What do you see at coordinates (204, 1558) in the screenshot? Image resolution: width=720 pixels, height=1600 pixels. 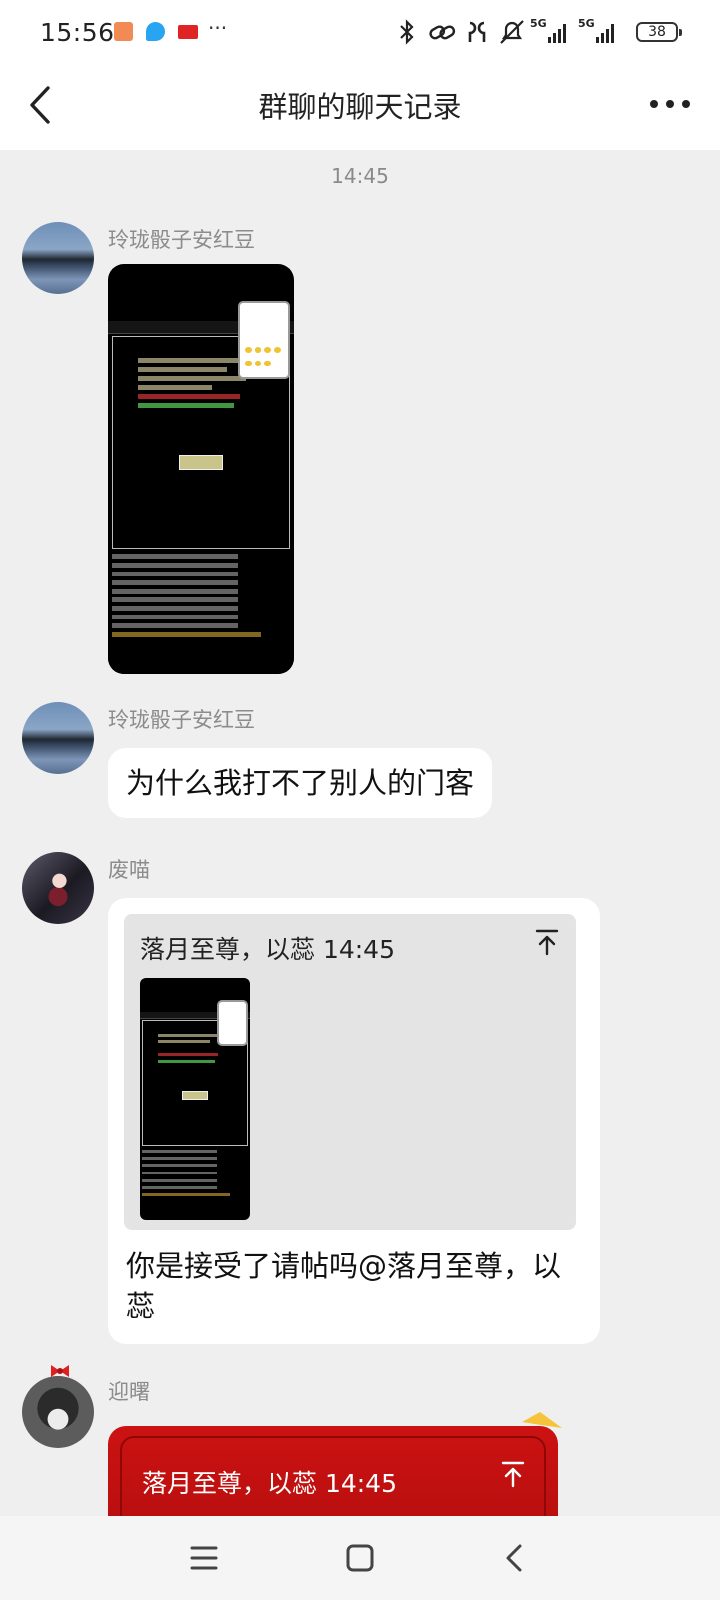 I see `menu-icon` at bounding box center [204, 1558].